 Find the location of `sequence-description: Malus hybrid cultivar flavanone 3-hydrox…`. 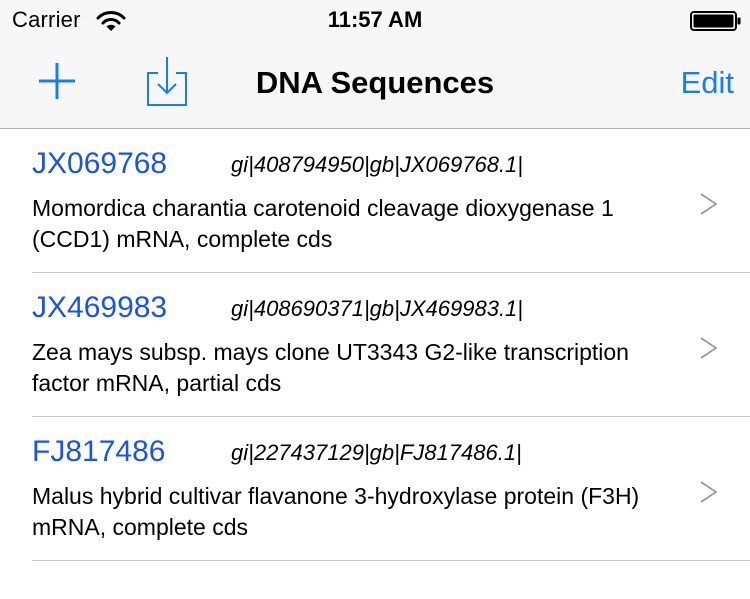

sequence-description: Malus hybrid cultivar flavanone 3-hydrox… is located at coordinates (336, 511).